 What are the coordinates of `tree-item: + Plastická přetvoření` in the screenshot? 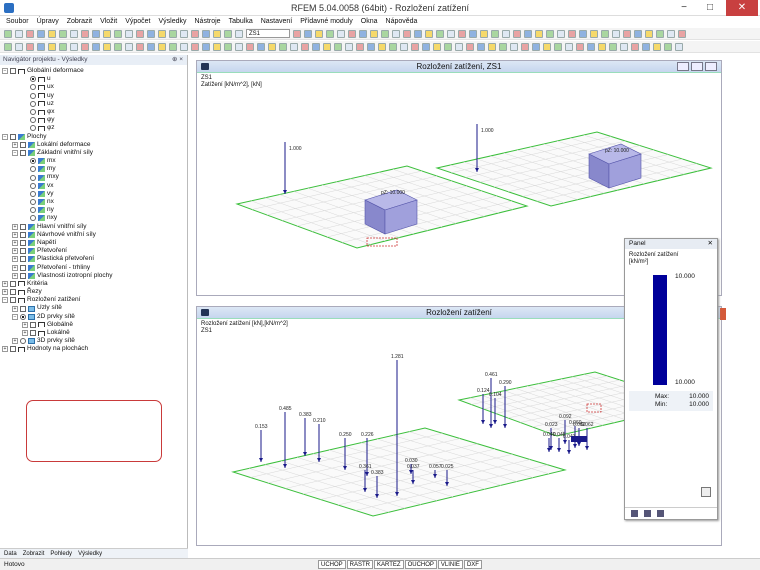 It's located at (94, 259).